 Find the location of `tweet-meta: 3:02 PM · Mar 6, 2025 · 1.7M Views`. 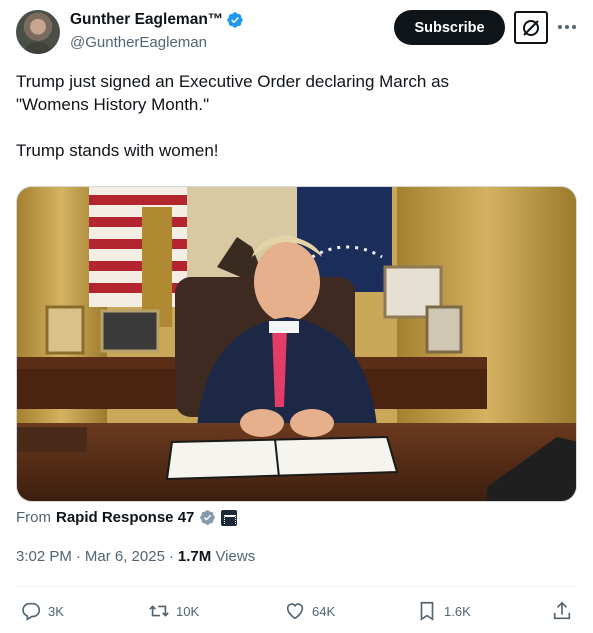

tweet-meta: 3:02 PM · Mar 6, 2025 · 1.7M Views is located at coordinates (135, 556).